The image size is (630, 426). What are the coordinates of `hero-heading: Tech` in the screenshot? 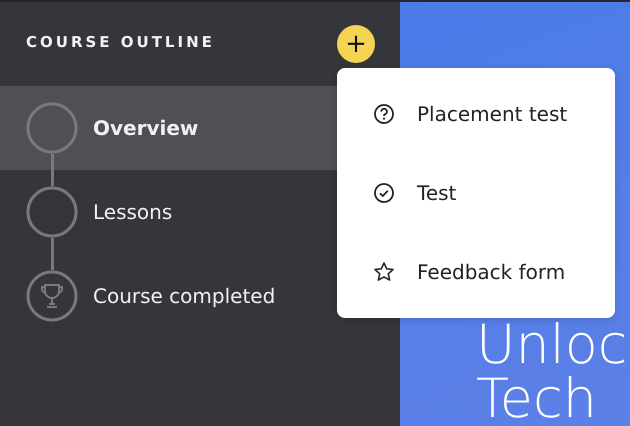 It's located at (537, 399).